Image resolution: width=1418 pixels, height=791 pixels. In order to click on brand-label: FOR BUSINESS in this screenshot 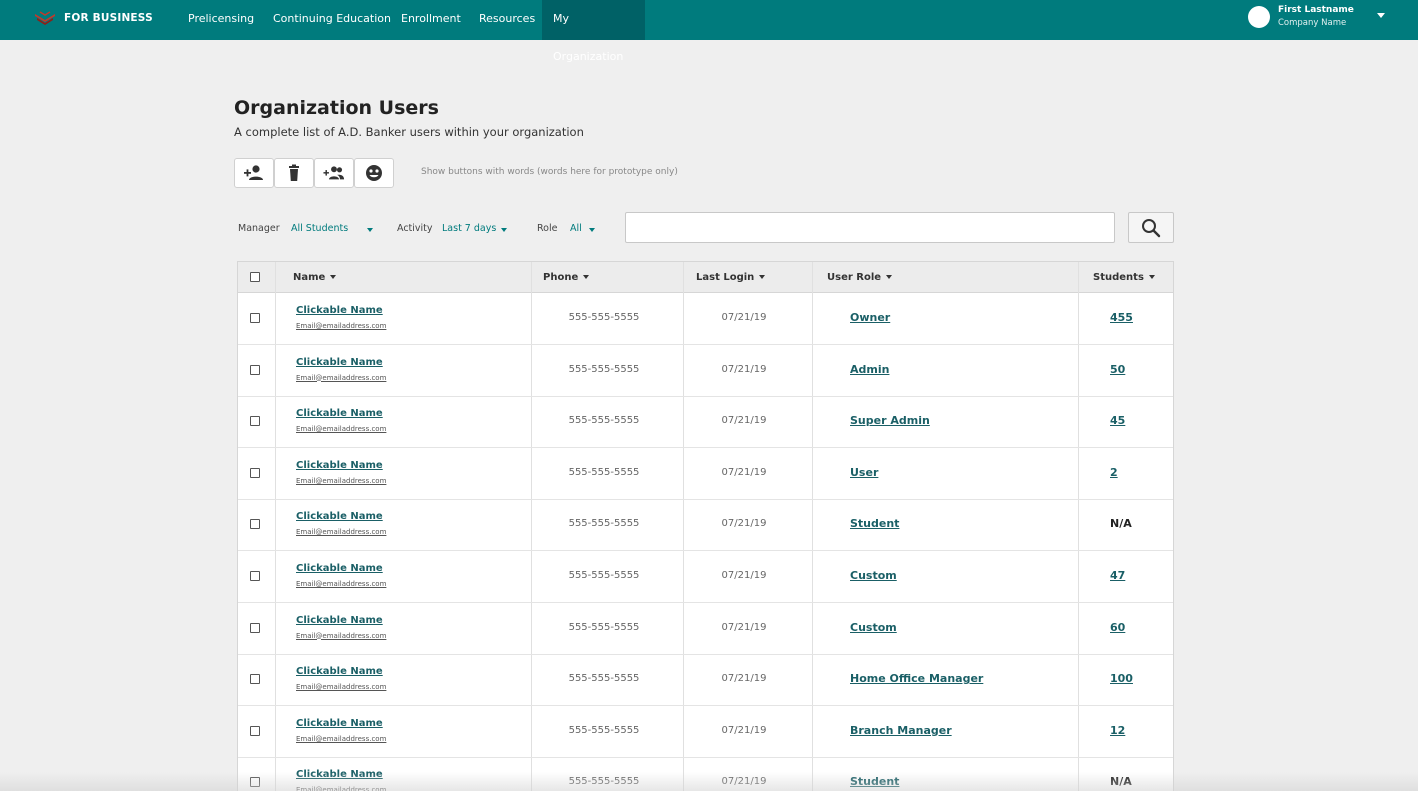, I will do `click(108, 18)`.